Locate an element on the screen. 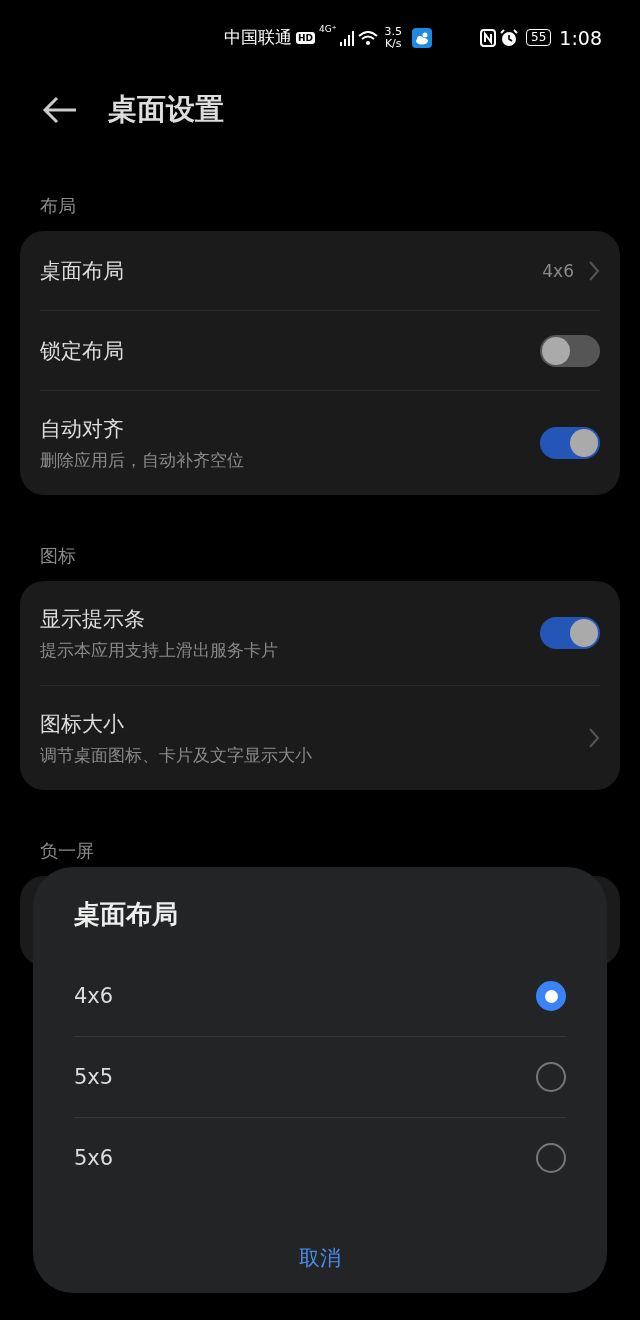 This screenshot has width=640, height=1320. section-heading: 布局 is located at coordinates (58, 206).